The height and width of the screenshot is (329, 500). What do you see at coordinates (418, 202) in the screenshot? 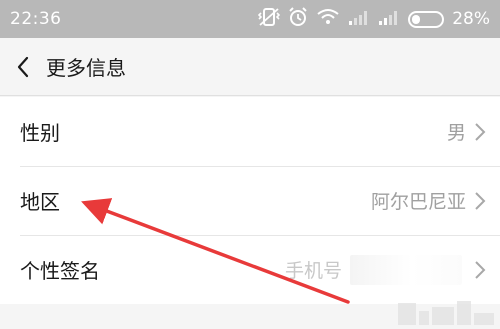
I see `region-value: 阿尔巴尼亚` at bounding box center [418, 202].